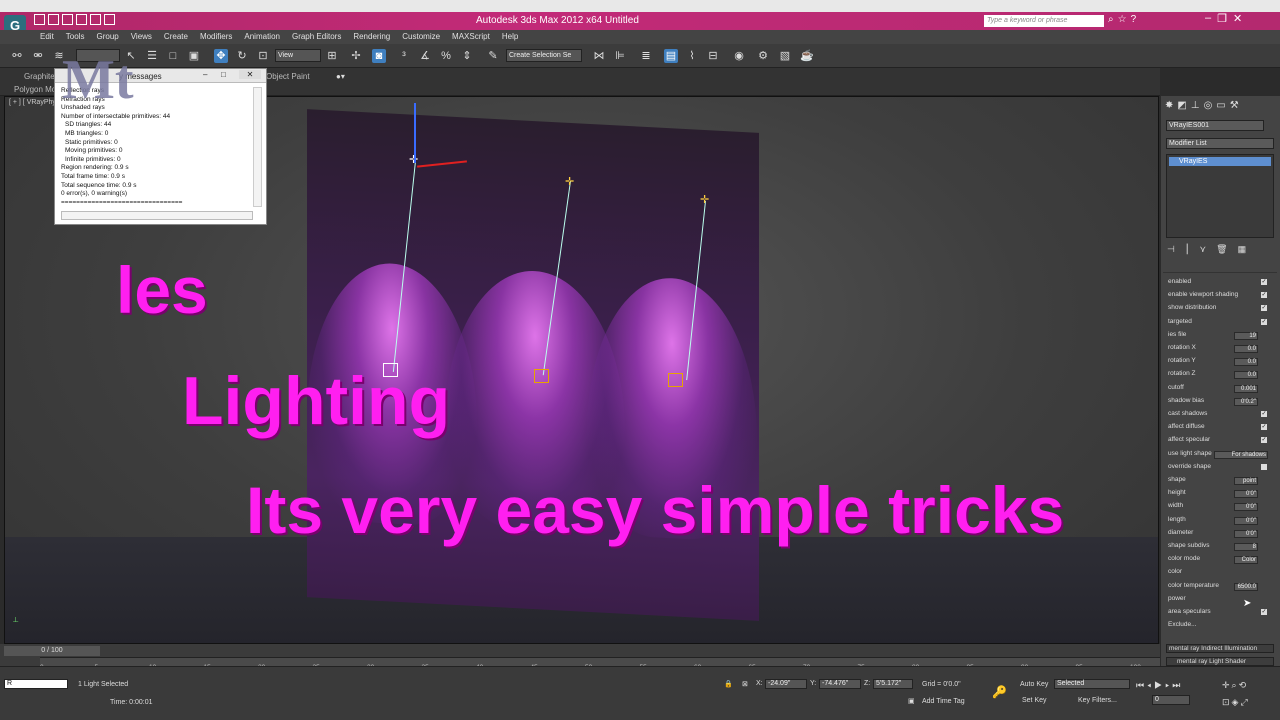 This screenshot has width=1280, height=720. Describe the element at coordinates (1235, 685) in the screenshot. I see `viewport-navigation-icons: ✛⌕⟲` at that location.